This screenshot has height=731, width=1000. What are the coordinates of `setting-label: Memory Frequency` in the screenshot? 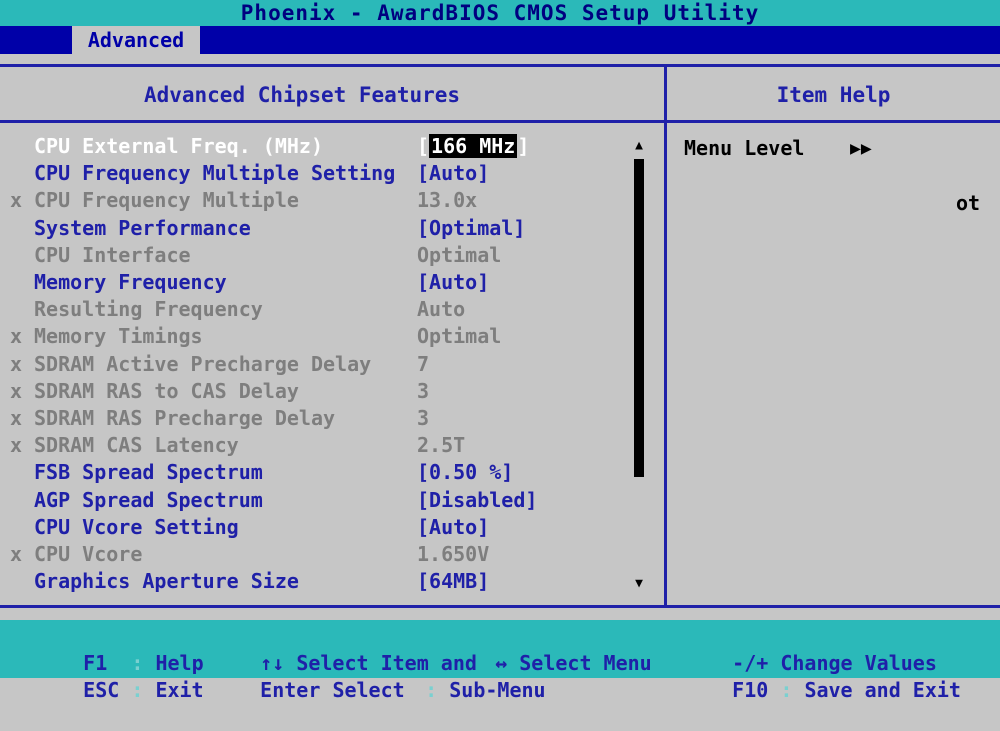 It's located at (130, 282).